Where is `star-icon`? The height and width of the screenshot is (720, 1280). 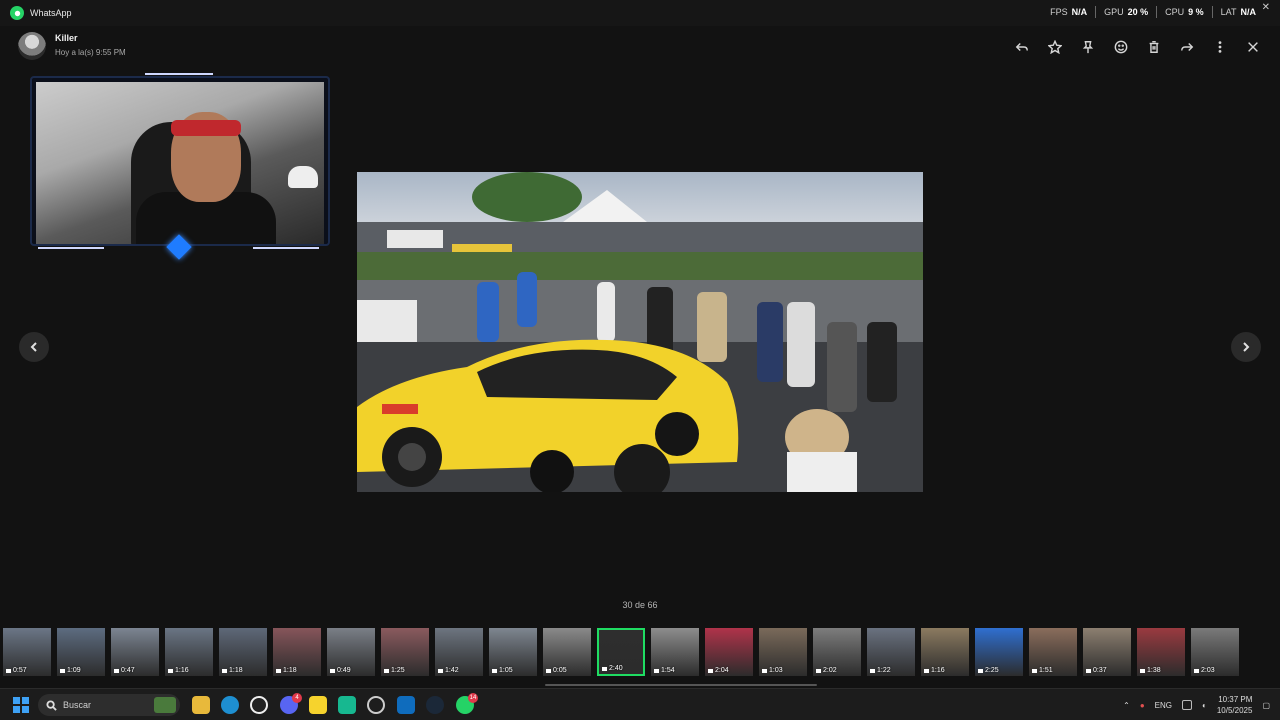
star-icon is located at coordinates (1055, 47).